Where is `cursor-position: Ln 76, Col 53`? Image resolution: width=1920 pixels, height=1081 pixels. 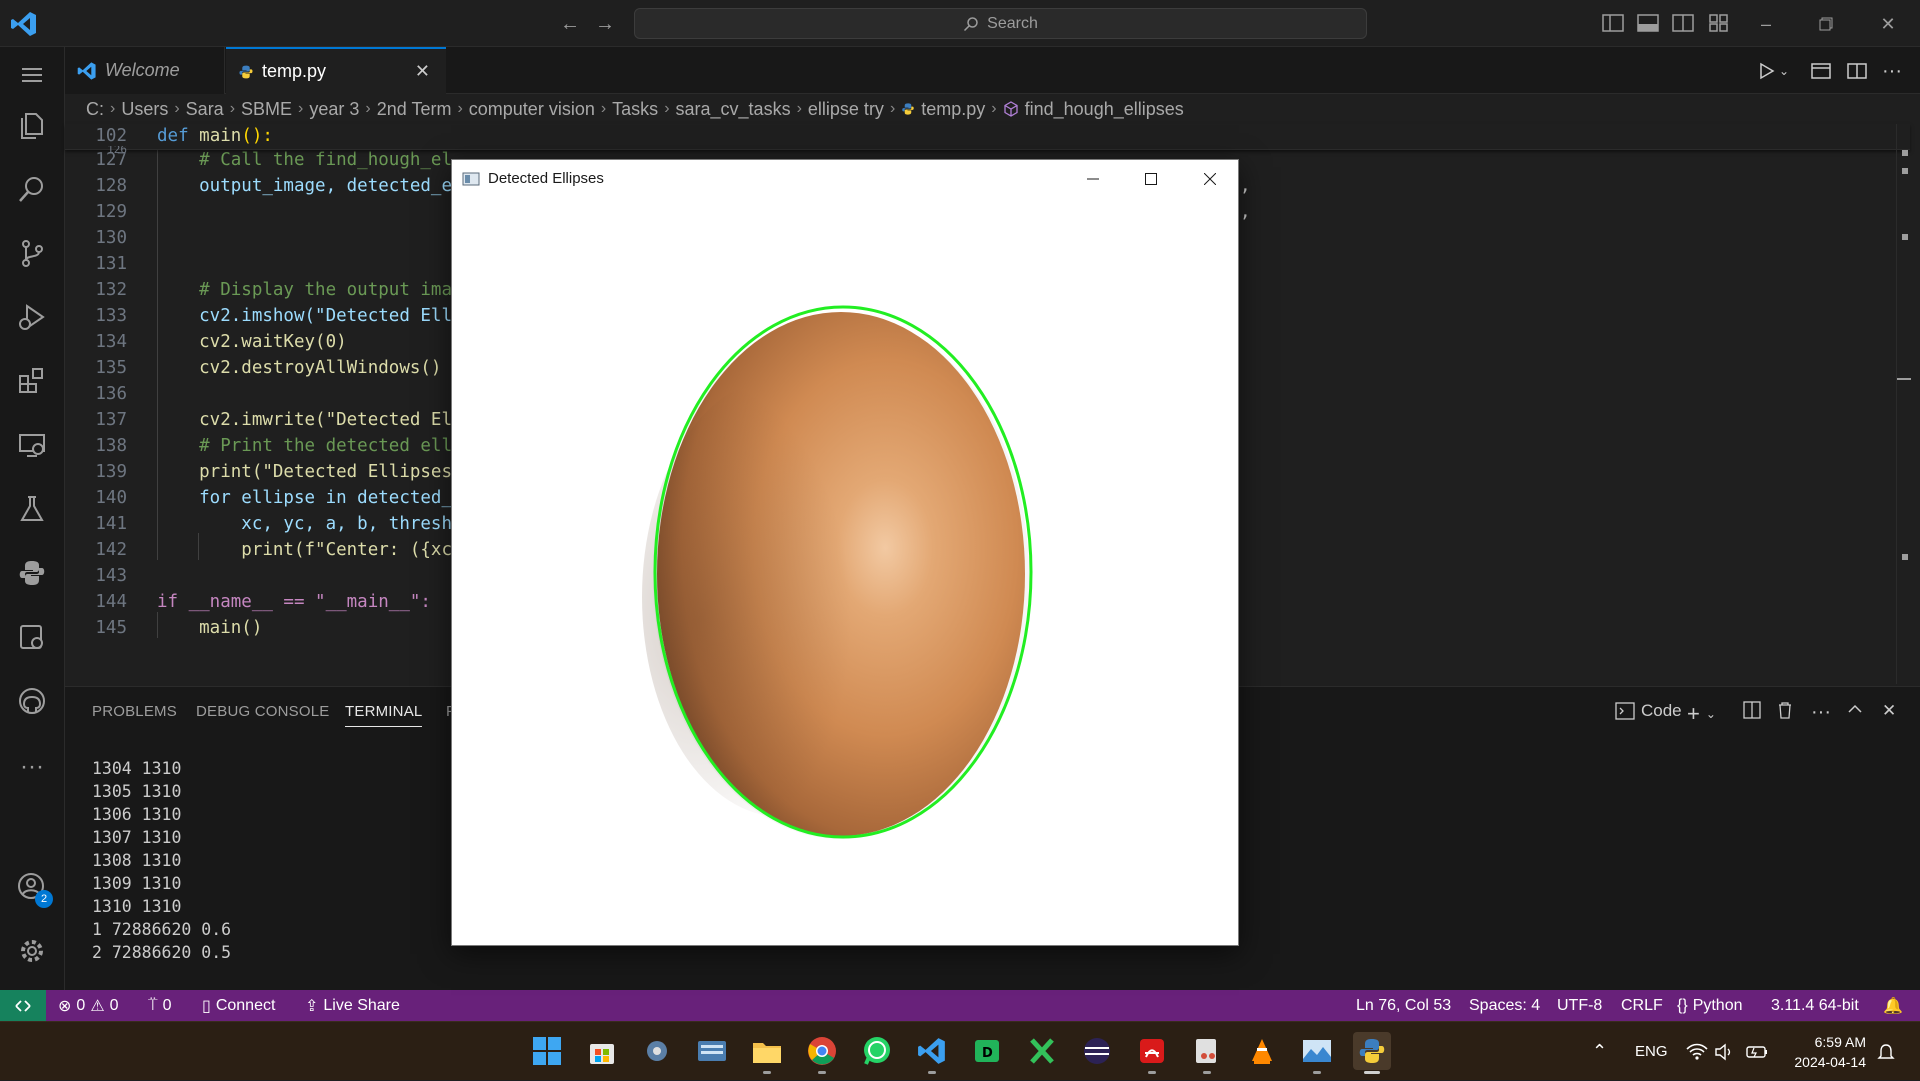 cursor-position: Ln 76, Col 53 is located at coordinates (1403, 1005).